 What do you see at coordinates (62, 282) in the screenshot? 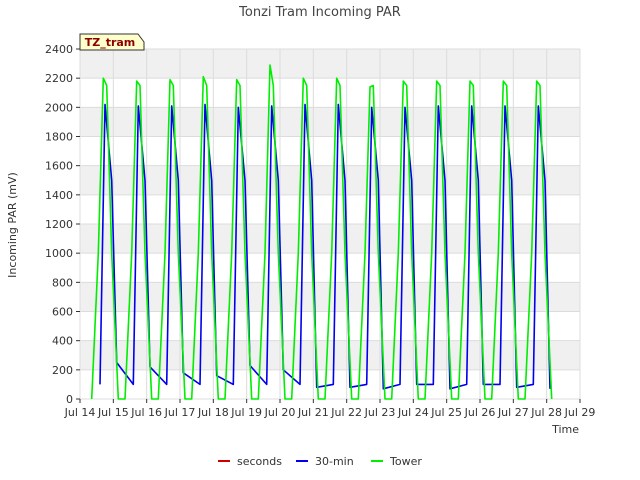
I see `y-tick-label: 800` at bounding box center [62, 282].